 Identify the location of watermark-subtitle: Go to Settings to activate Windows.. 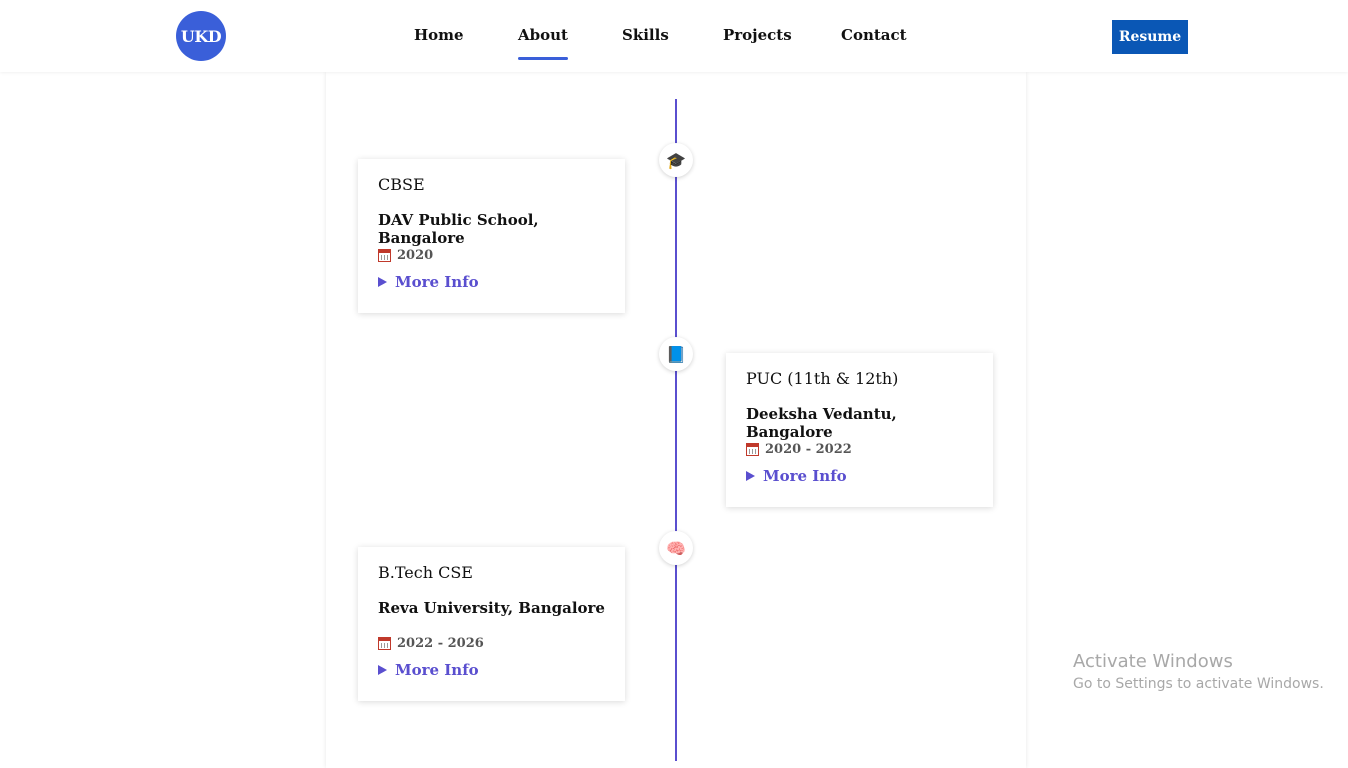
(1198, 684).